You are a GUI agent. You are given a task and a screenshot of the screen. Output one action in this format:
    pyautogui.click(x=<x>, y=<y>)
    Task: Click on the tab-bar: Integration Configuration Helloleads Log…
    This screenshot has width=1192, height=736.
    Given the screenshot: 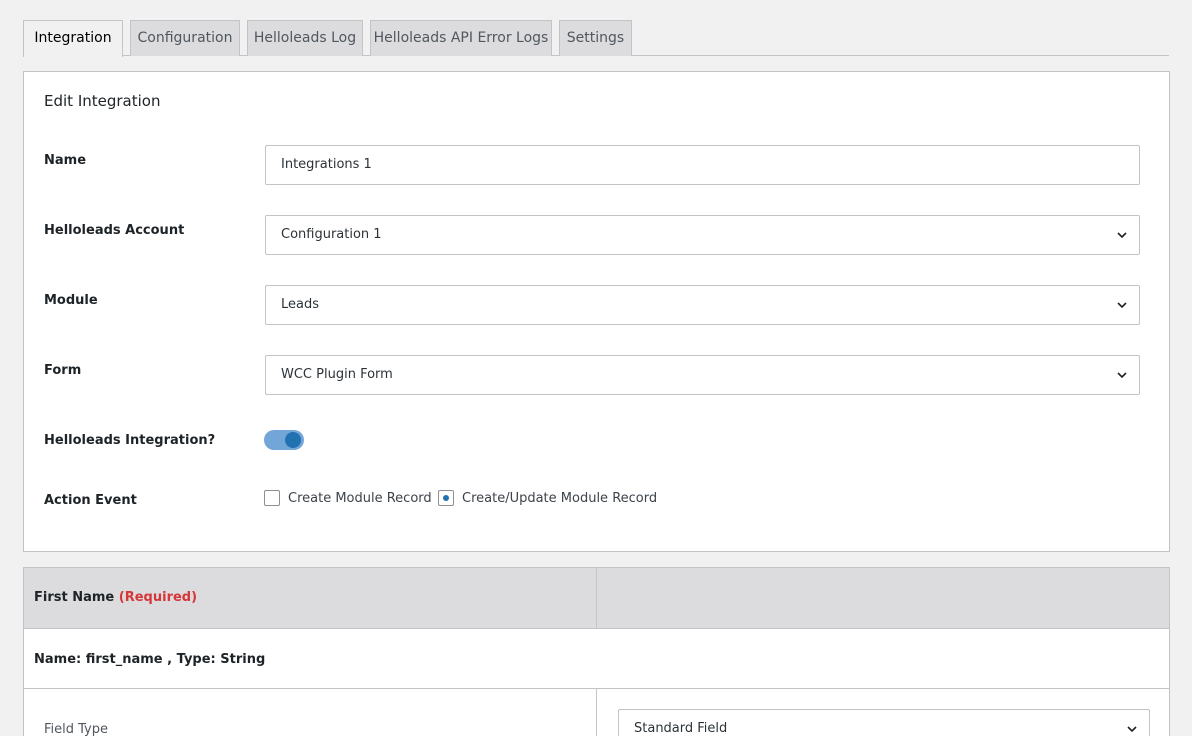 What is the action you would take?
    pyautogui.click(x=596, y=38)
    